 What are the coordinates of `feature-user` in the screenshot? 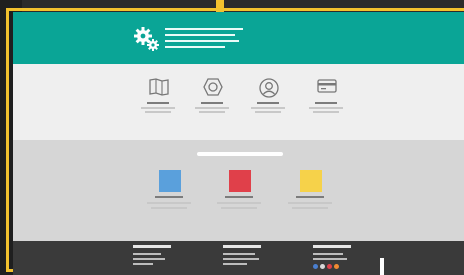 It's located at (269, 102).